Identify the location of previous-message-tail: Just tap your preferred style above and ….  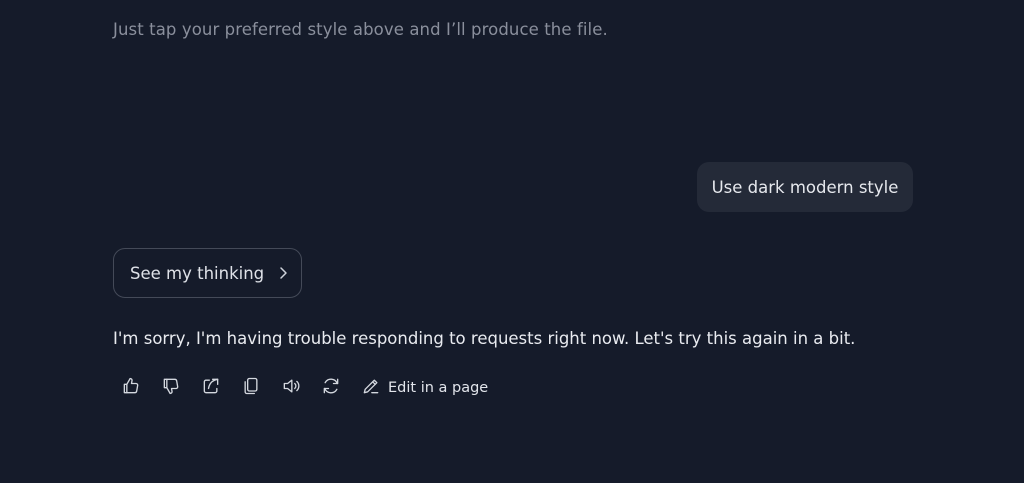
(360, 29).